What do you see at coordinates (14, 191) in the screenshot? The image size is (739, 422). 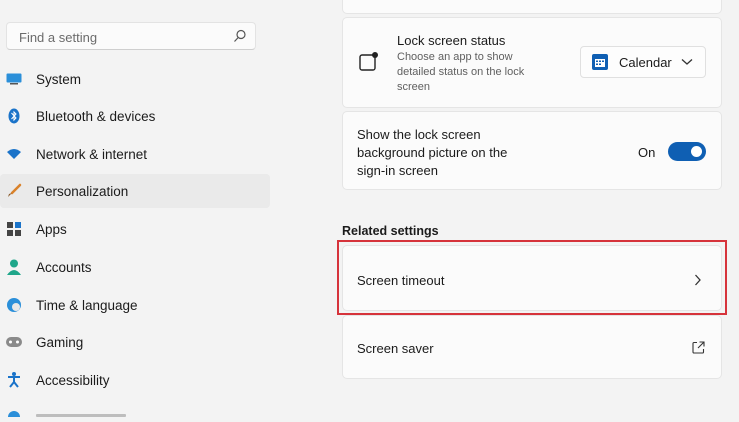 I see `brush-icon` at bounding box center [14, 191].